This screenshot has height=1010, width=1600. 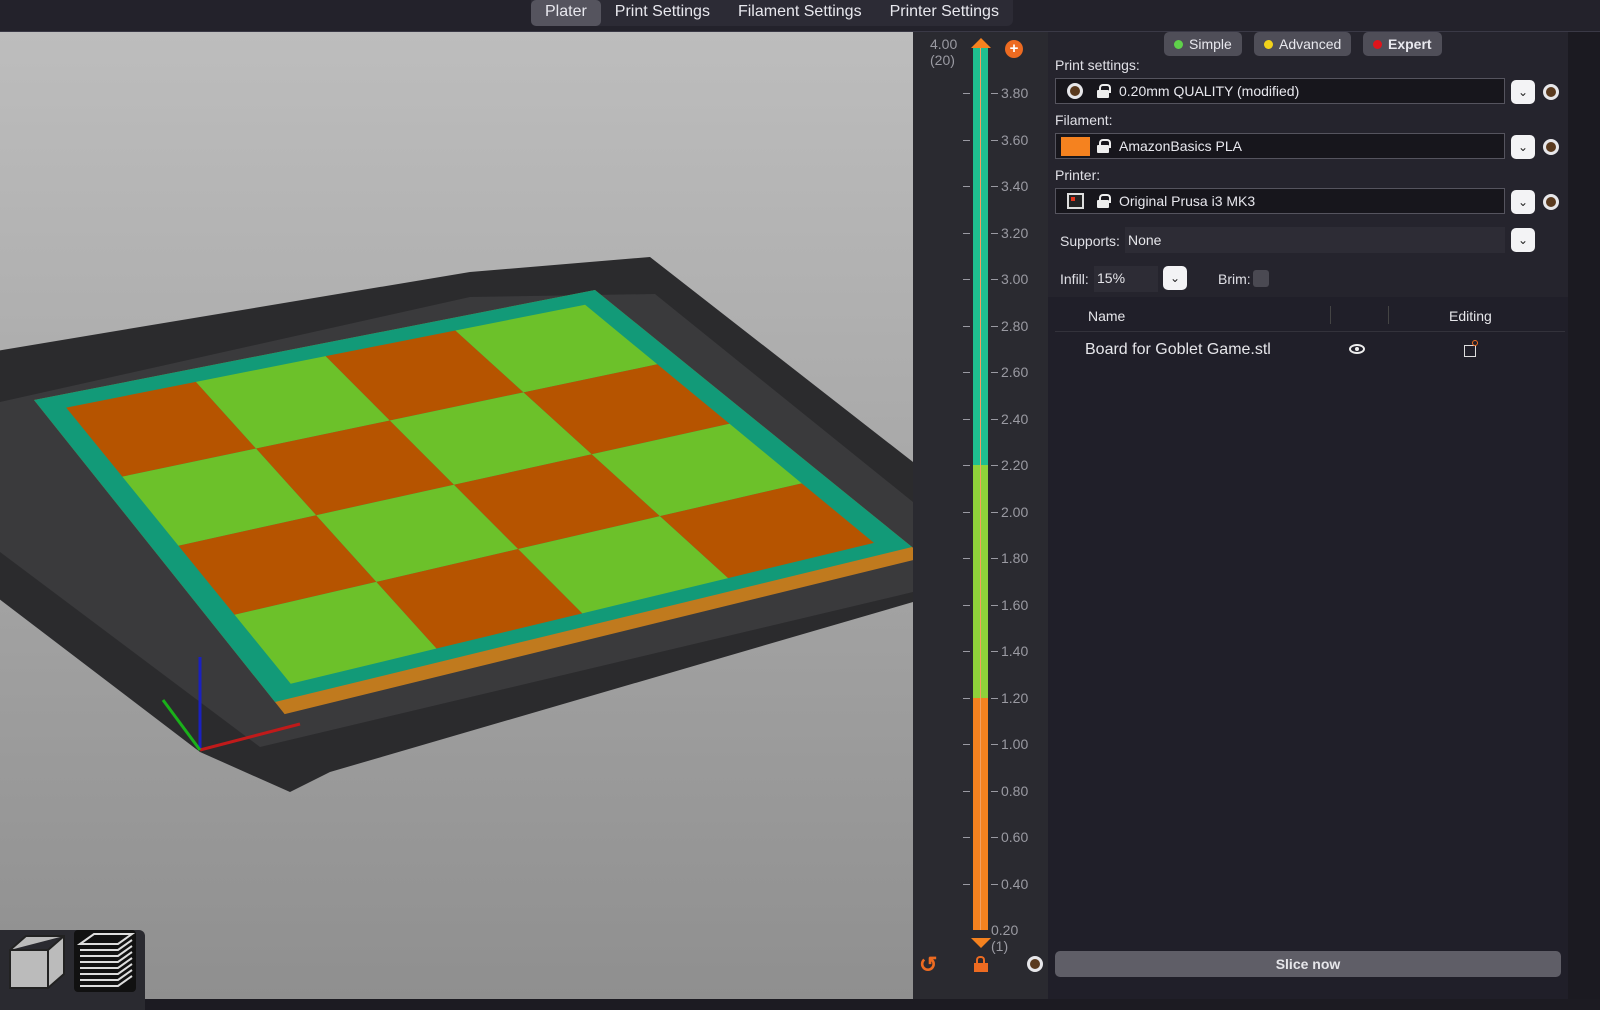 What do you see at coordinates (1014, 49) in the screenshot?
I see `add-color-change-icon: +` at bounding box center [1014, 49].